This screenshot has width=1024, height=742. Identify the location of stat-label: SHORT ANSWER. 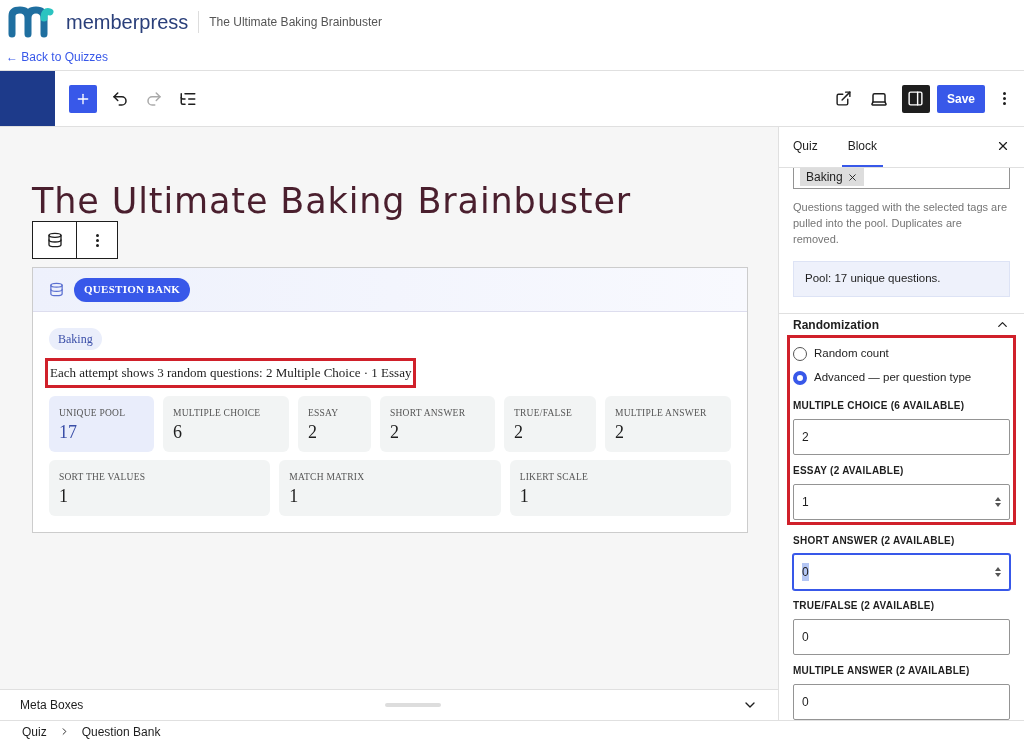
(428, 413).